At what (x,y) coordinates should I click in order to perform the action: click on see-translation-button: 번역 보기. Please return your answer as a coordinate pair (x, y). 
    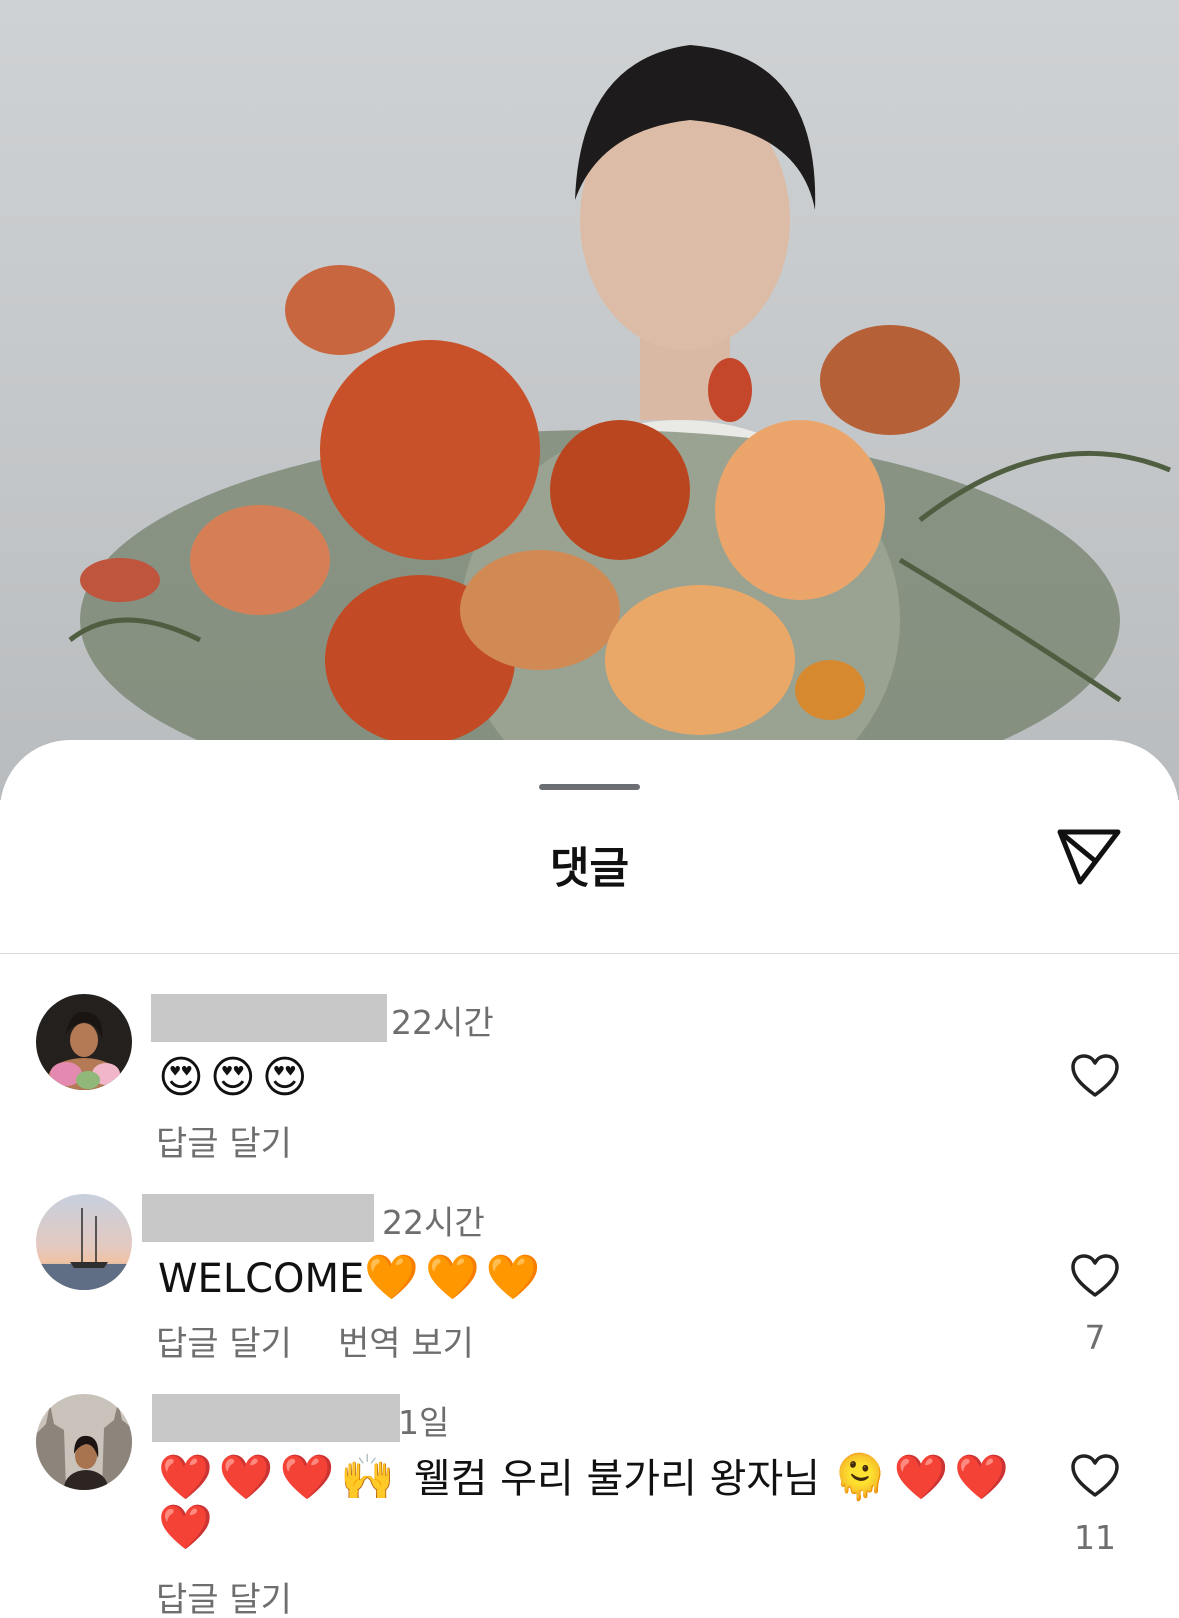
    Looking at the image, I should click on (406, 1340).